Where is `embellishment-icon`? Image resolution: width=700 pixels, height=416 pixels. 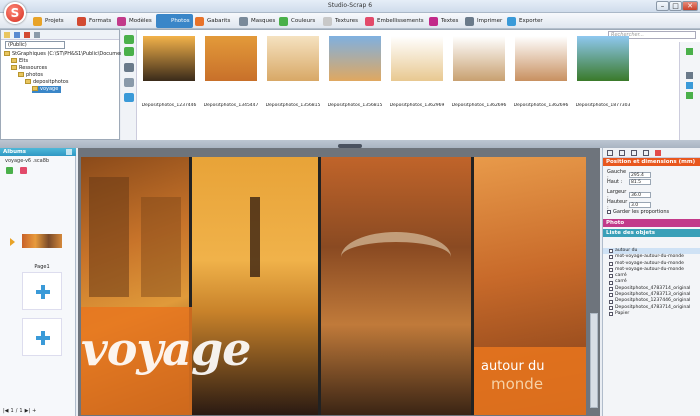
embellishment-icon is located at coordinates (369, 21).